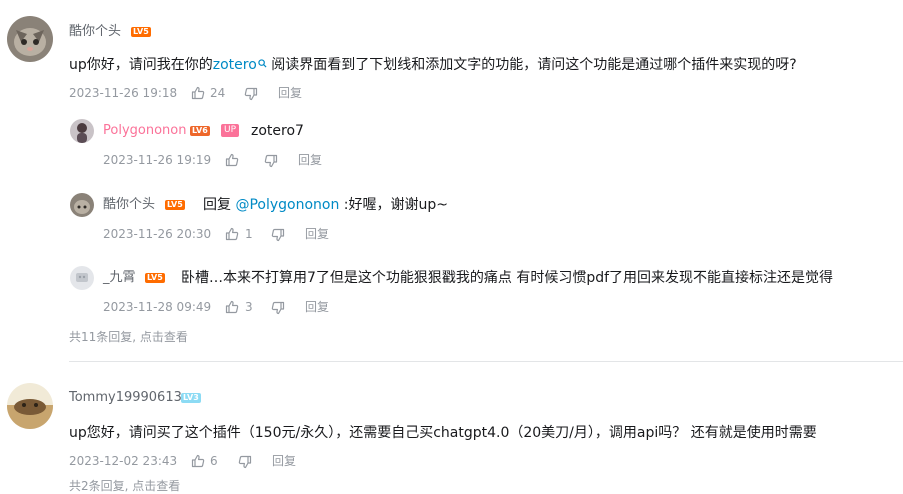  What do you see at coordinates (262, 63) in the screenshot?
I see `search-icon` at bounding box center [262, 63].